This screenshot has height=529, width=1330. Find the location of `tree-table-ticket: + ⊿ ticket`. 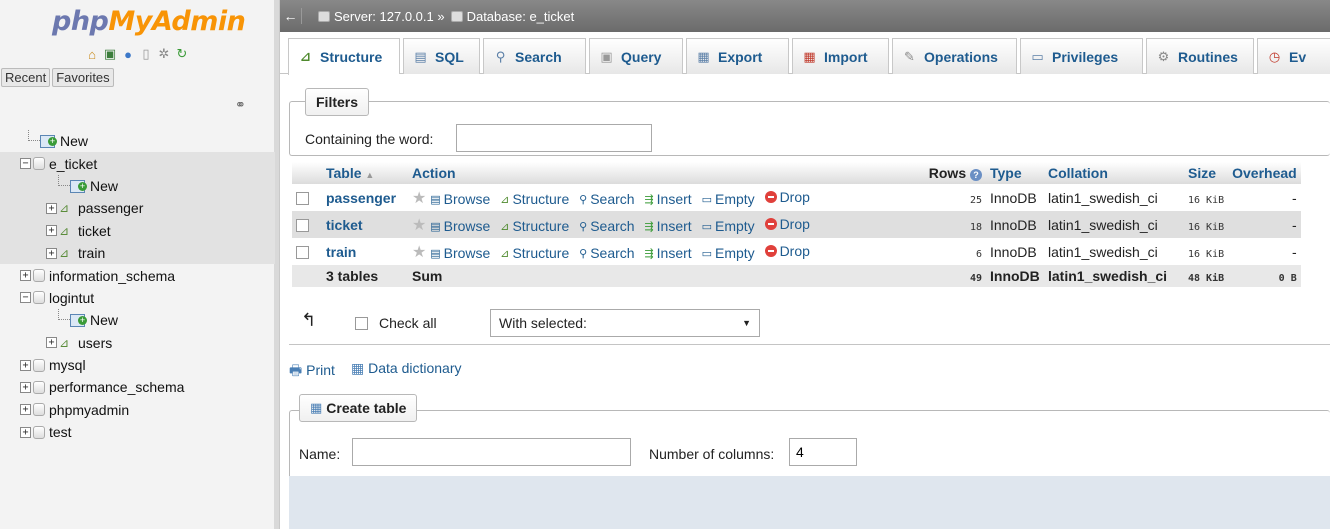

tree-table-ticket: + ⊿ ticket is located at coordinates (137, 230).